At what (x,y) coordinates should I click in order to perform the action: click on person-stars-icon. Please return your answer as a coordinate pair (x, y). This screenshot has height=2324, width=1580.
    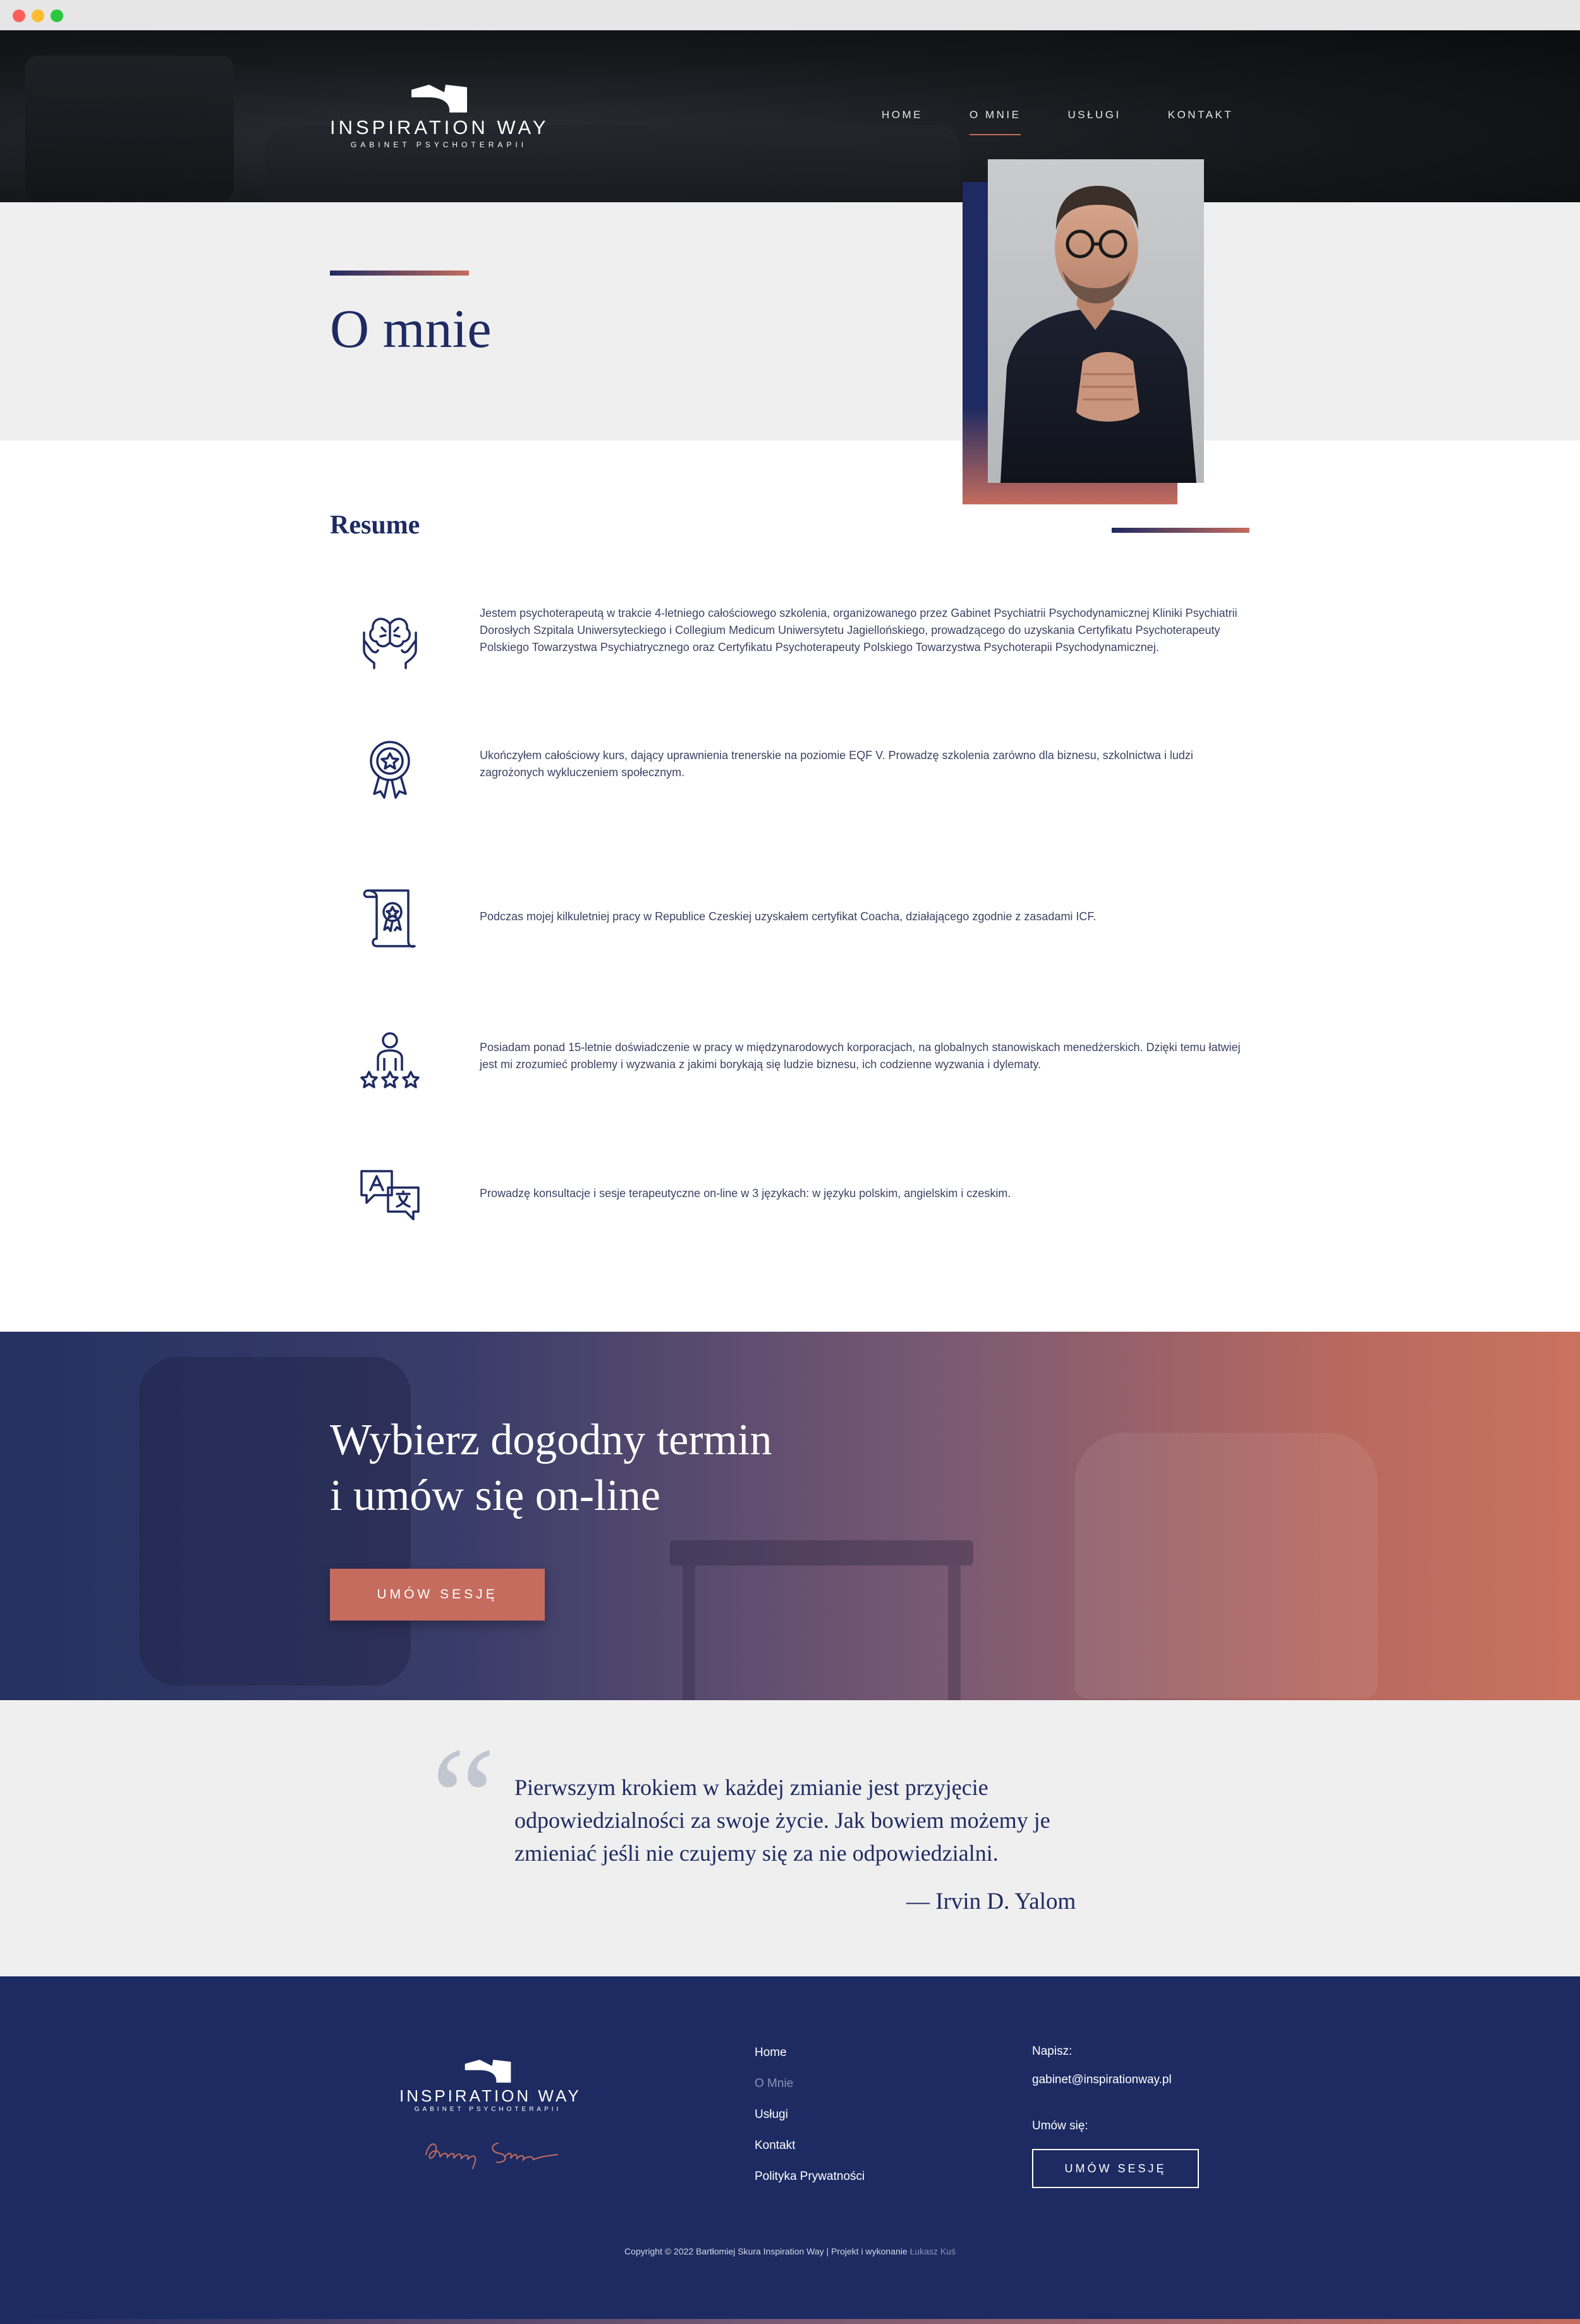
    Looking at the image, I should click on (390, 1060).